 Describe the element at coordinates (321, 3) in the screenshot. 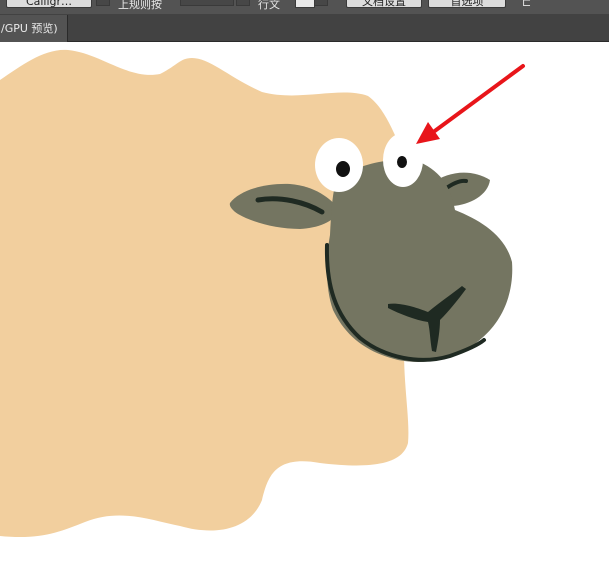

I see `swatch-dropdown` at that location.